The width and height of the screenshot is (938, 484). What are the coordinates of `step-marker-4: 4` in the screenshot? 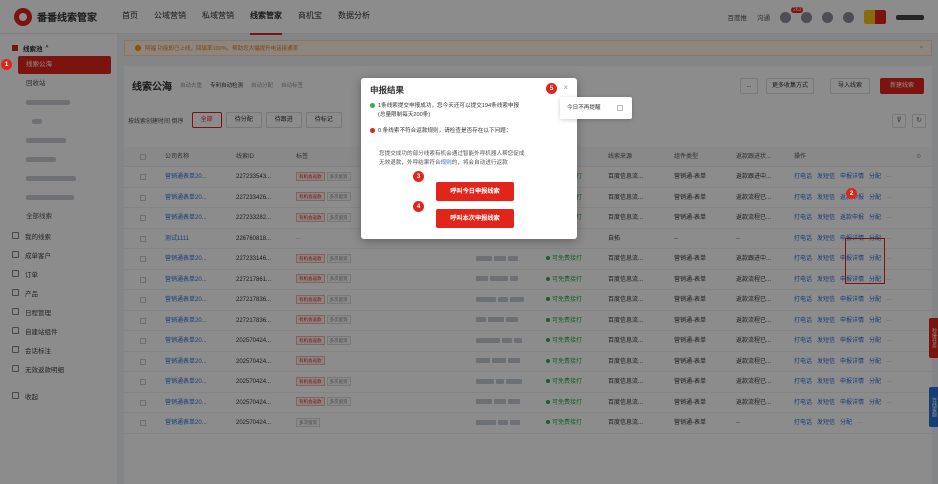 It's located at (418, 206).